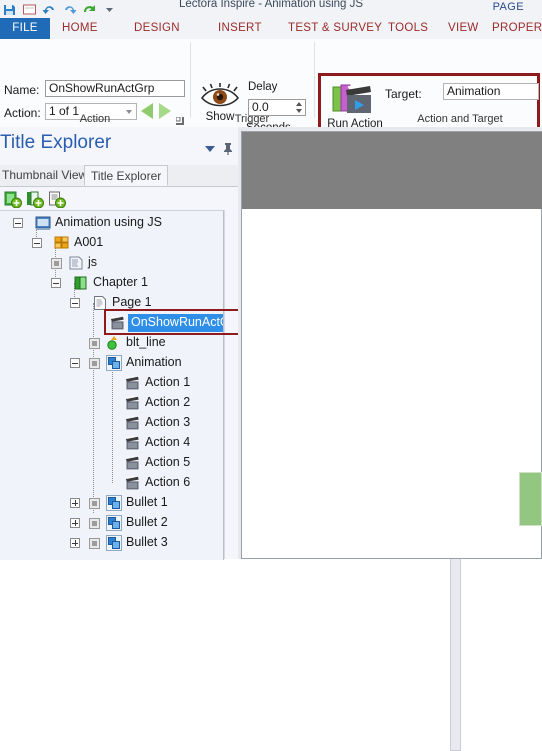 This screenshot has width=542, height=751. Describe the element at coordinates (43, 223) in the screenshot. I see `title-icon` at that location.